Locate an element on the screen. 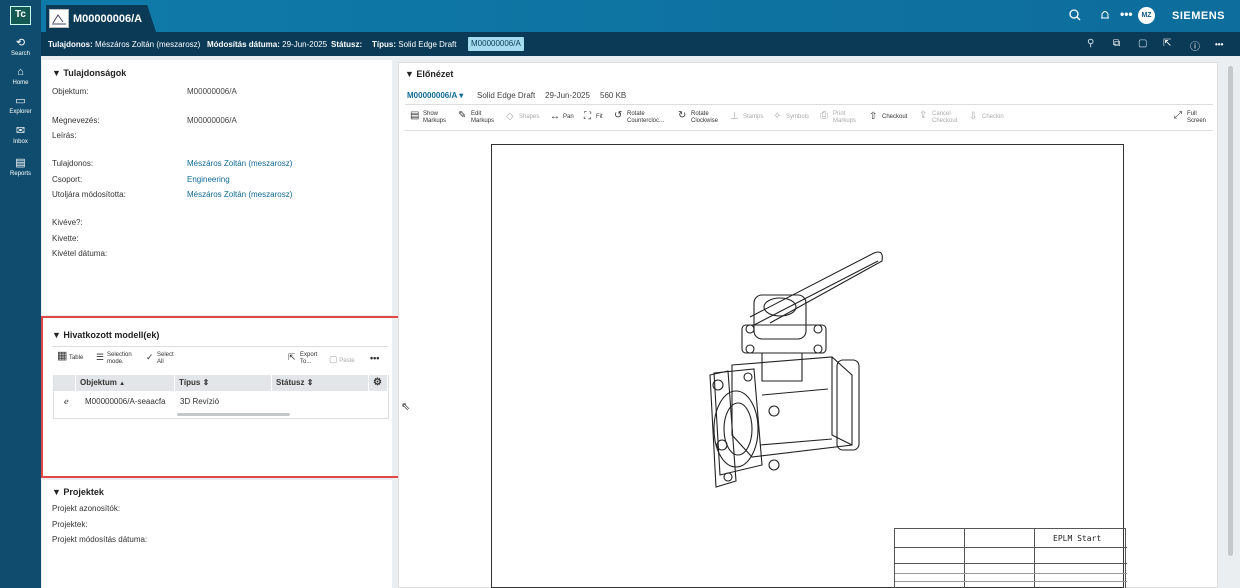  rotate-cw-icon: ↻ is located at coordinates (682, 115).